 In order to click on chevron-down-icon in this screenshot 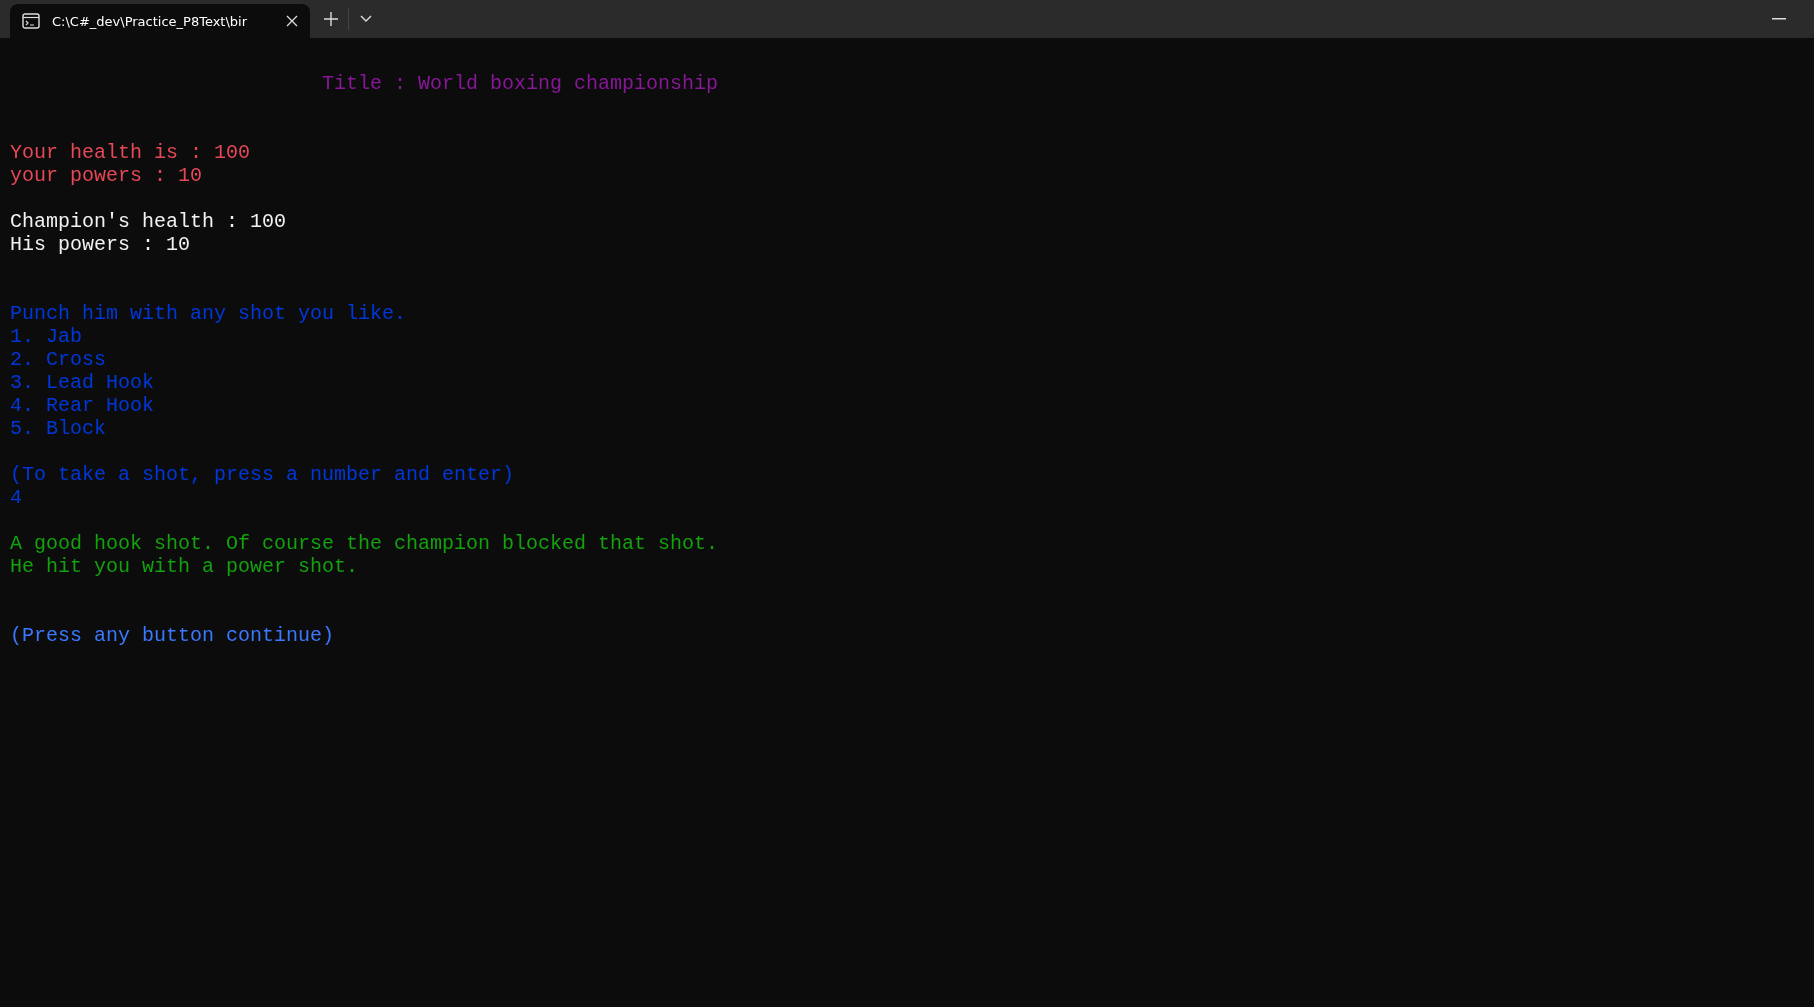, I will do `click(366, 19)`.